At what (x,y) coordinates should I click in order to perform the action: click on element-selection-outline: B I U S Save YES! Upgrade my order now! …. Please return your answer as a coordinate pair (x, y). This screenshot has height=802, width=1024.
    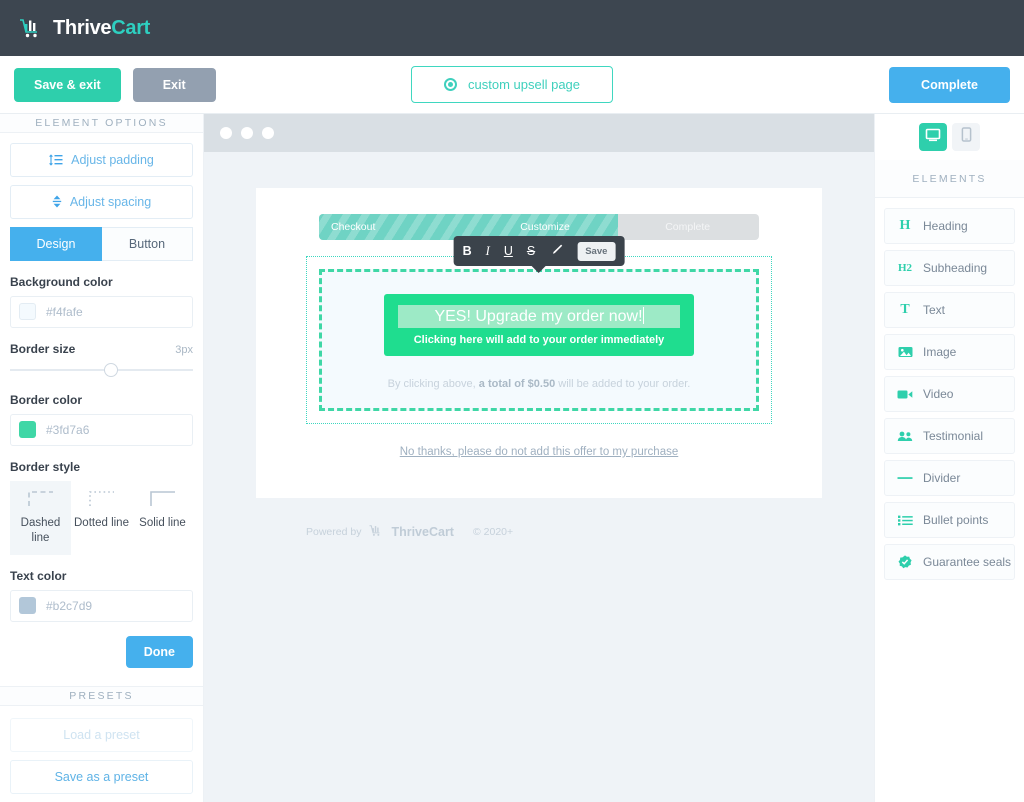
    Looking at the image, I should click on (539, 330).